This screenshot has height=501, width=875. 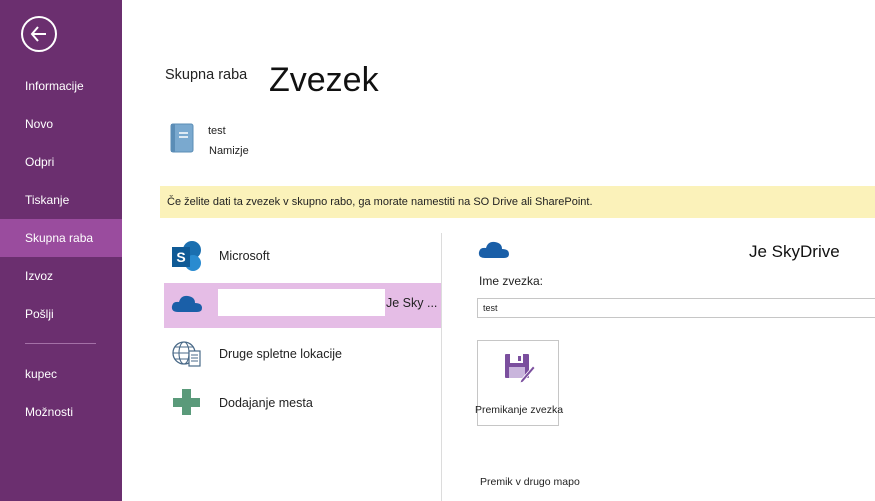 I want to click on sidebar-item-novo: Novo, so click(x=61, y=124).